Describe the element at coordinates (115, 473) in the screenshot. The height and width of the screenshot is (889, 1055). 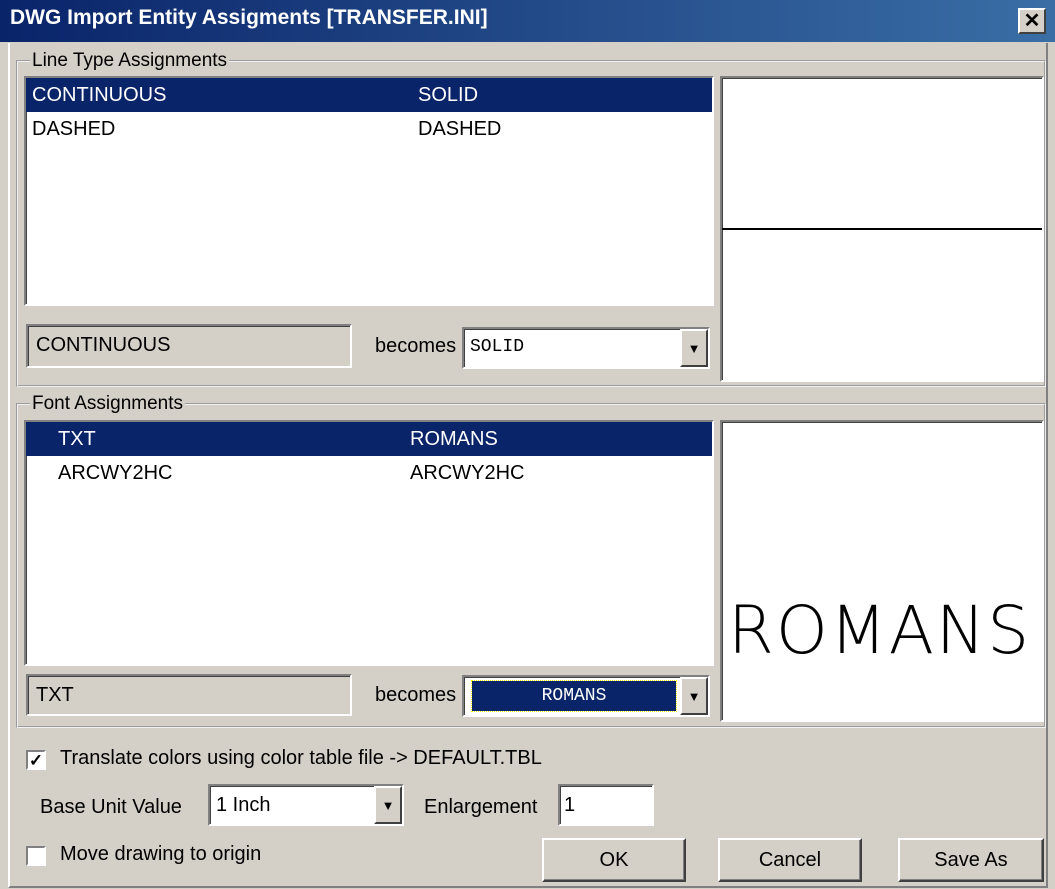
I see `font-from: ARCWY2HC` at that location.